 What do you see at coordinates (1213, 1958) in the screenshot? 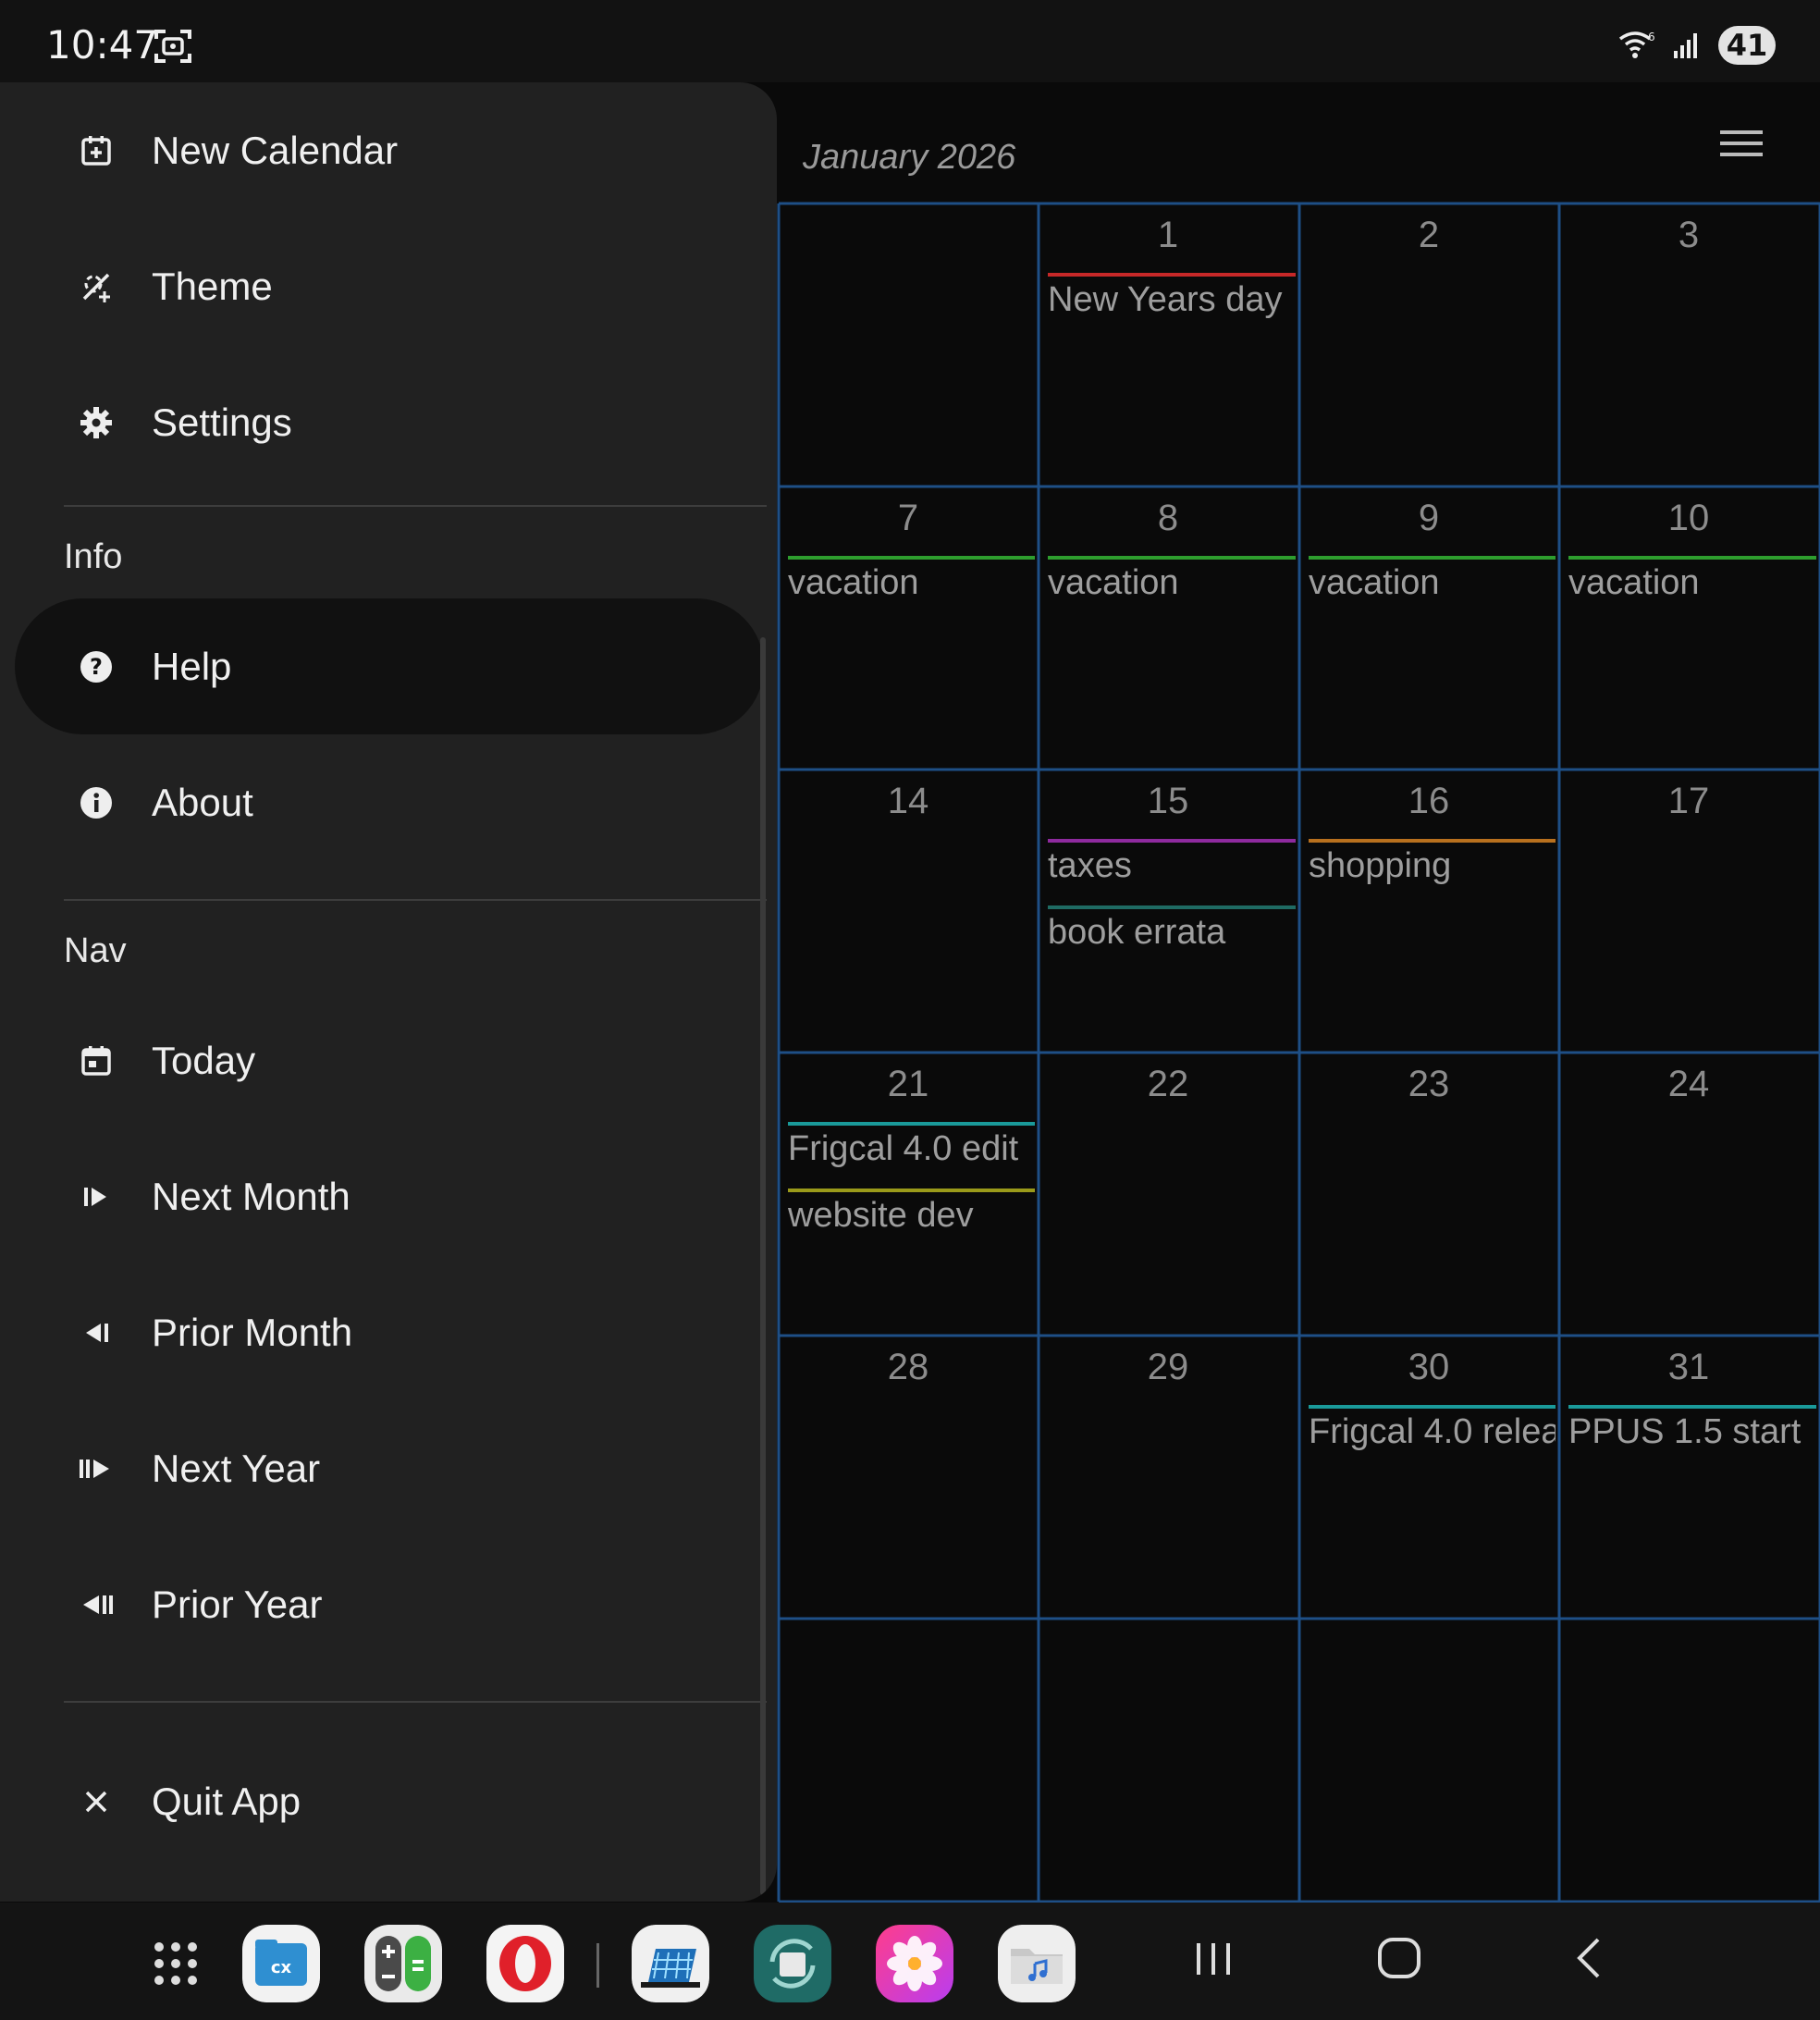
I see `recent-apps-button` at bounding box center [1213, 1958].